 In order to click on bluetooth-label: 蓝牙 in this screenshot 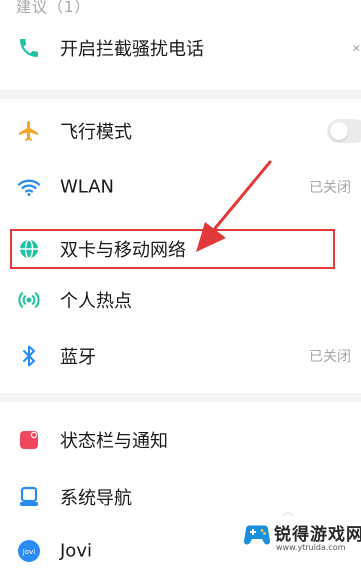, I will do `click(78, 357)`.